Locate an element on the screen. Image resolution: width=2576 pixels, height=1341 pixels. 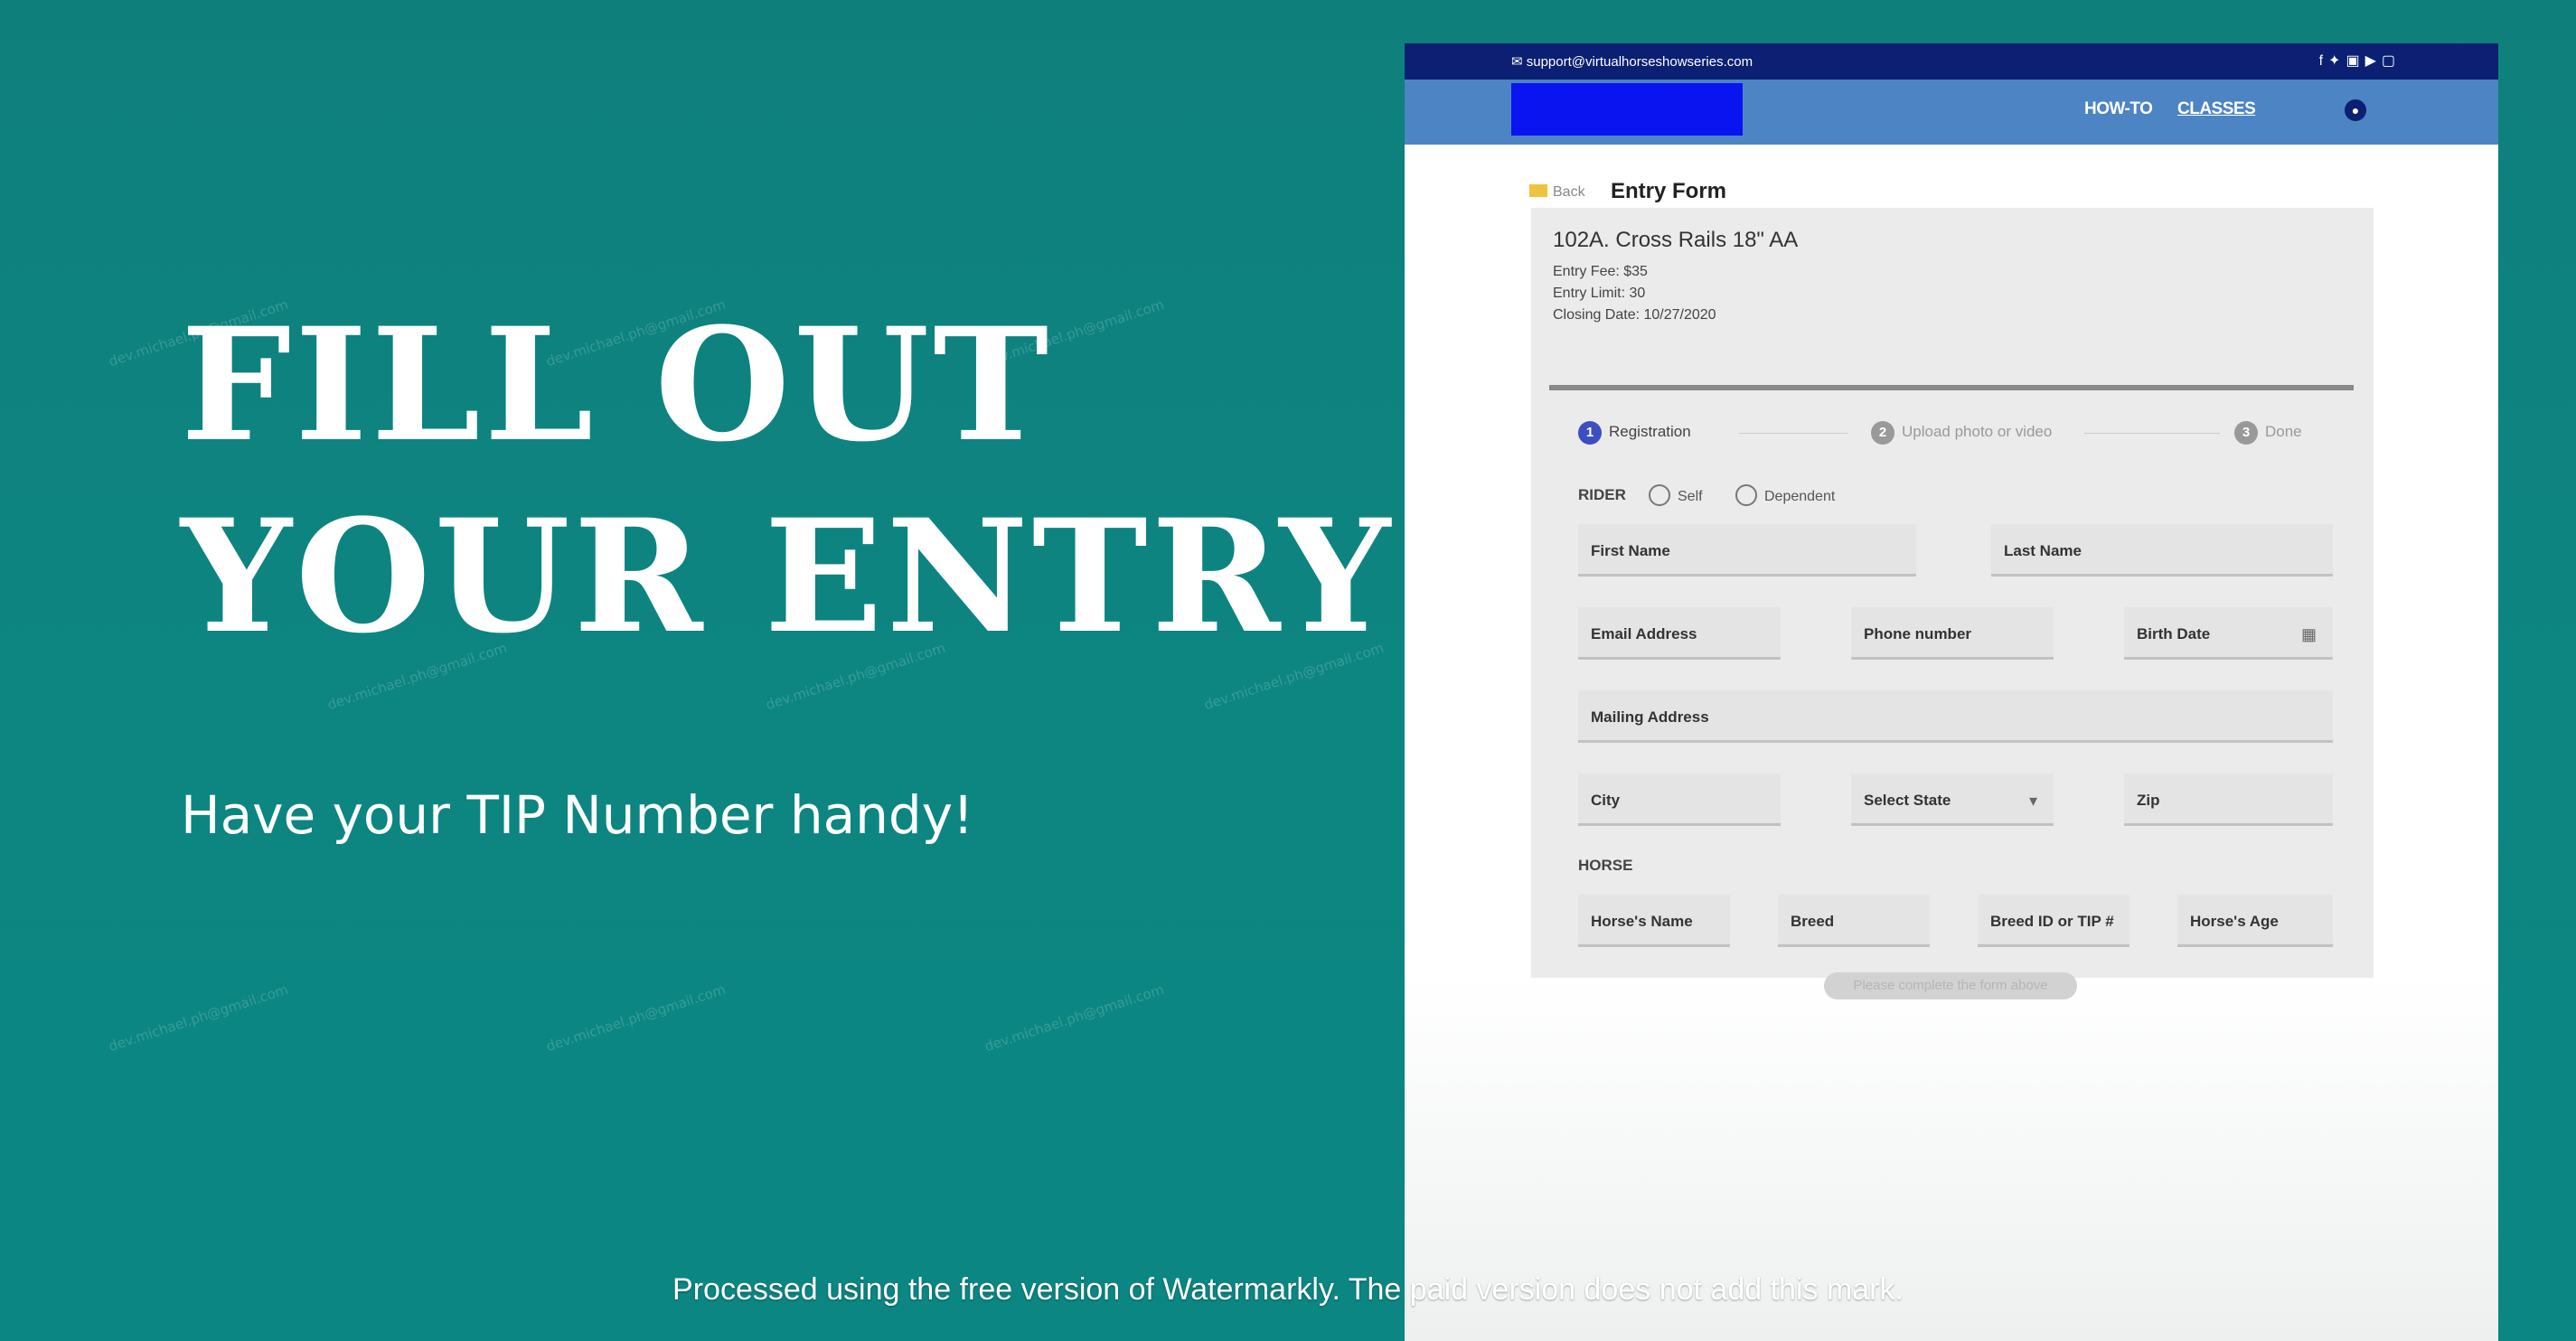
nav-classes: CLASSES is located at coordinates (2216, 109).